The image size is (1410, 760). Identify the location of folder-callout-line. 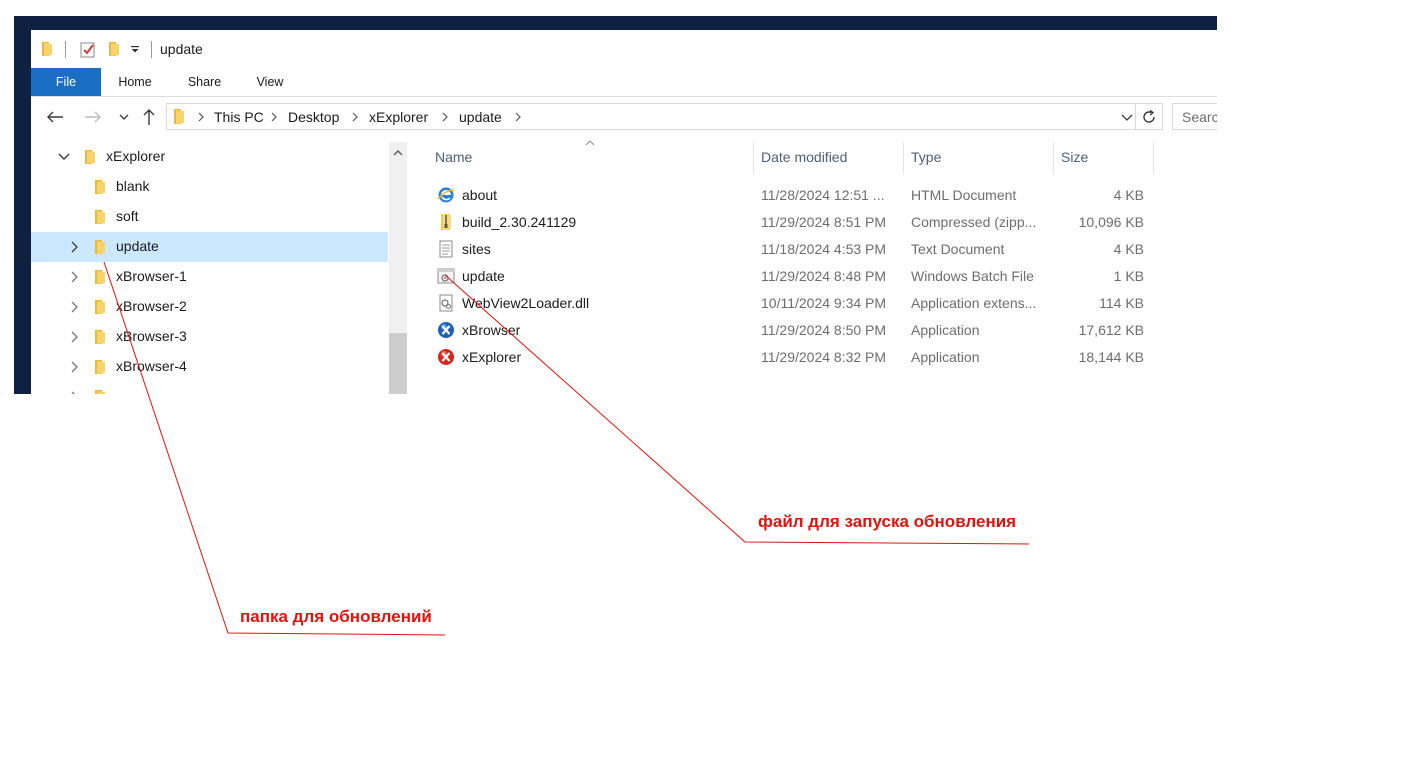
(274, 448).